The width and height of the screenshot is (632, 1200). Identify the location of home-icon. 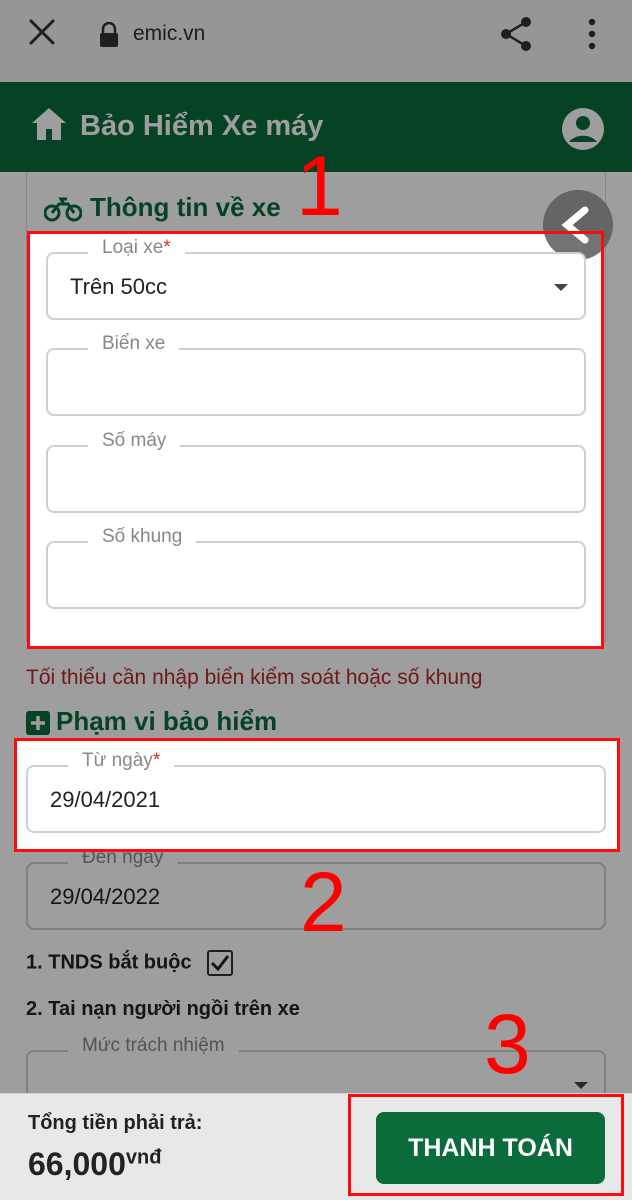
(49, 124).